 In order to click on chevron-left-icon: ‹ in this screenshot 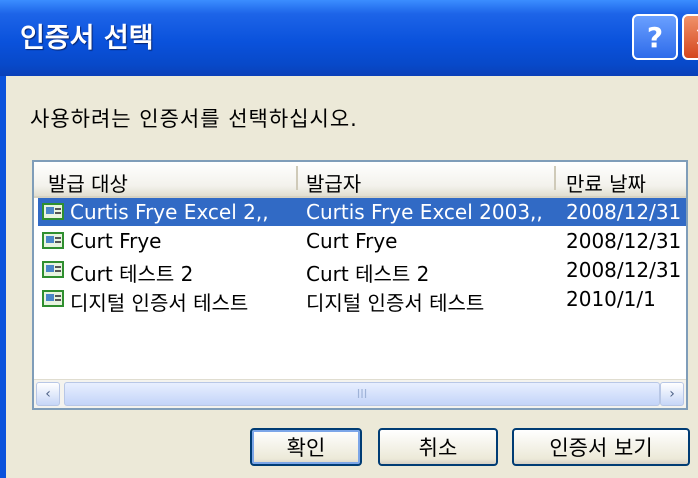, I will do `click(48, 394)`.